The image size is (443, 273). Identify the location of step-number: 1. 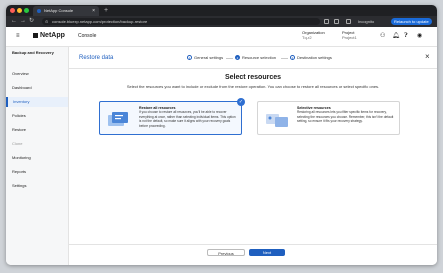
(189, 58).